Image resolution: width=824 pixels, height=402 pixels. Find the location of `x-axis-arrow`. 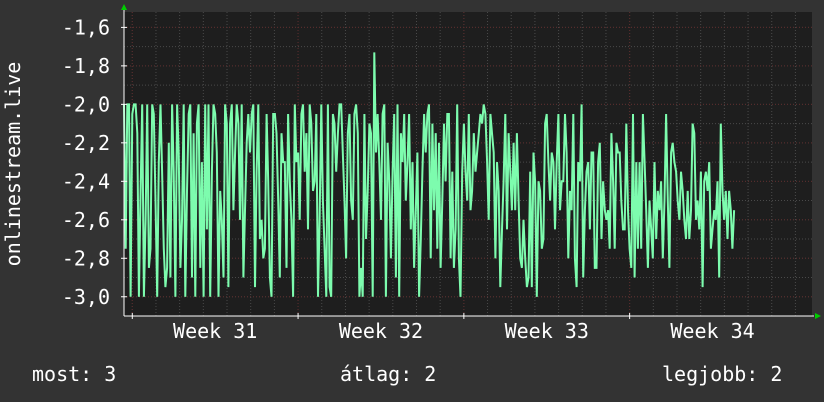

x-axis-arrow is located at coordinates (818, 316).